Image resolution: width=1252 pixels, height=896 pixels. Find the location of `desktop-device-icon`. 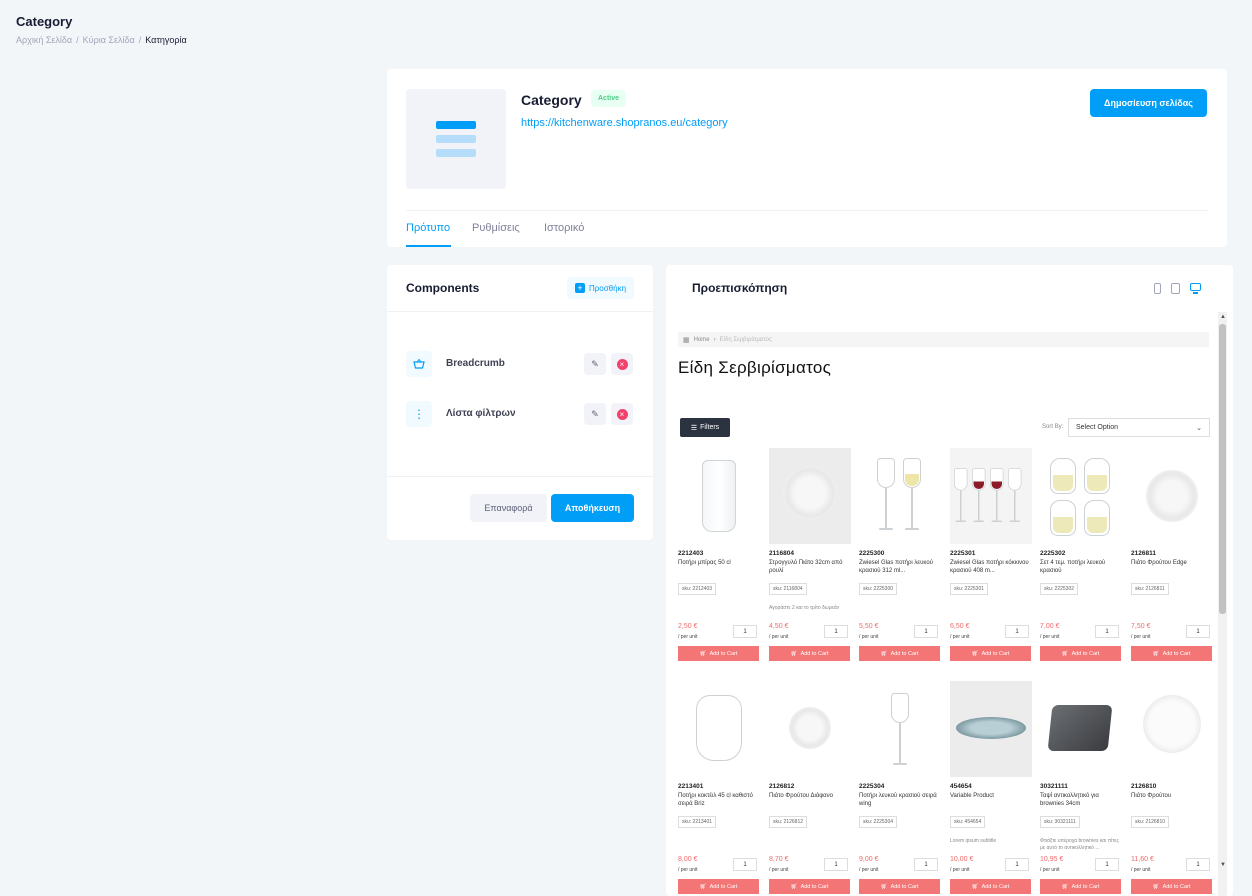

desktop-device-icon is located at coordinates (1195, 288).